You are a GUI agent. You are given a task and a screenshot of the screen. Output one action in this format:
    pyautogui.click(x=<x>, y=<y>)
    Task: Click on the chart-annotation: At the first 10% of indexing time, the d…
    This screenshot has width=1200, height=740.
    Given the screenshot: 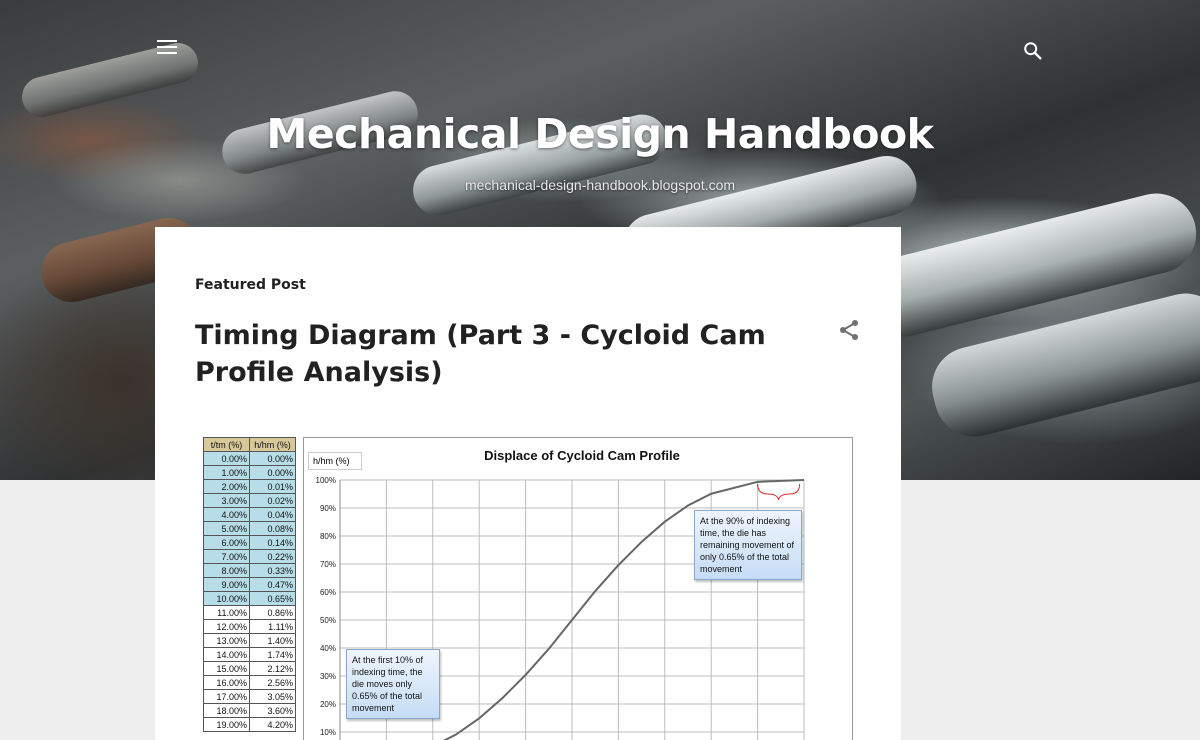 What is the action you would take?
    pyautogui.click(x=393, y=684)
    